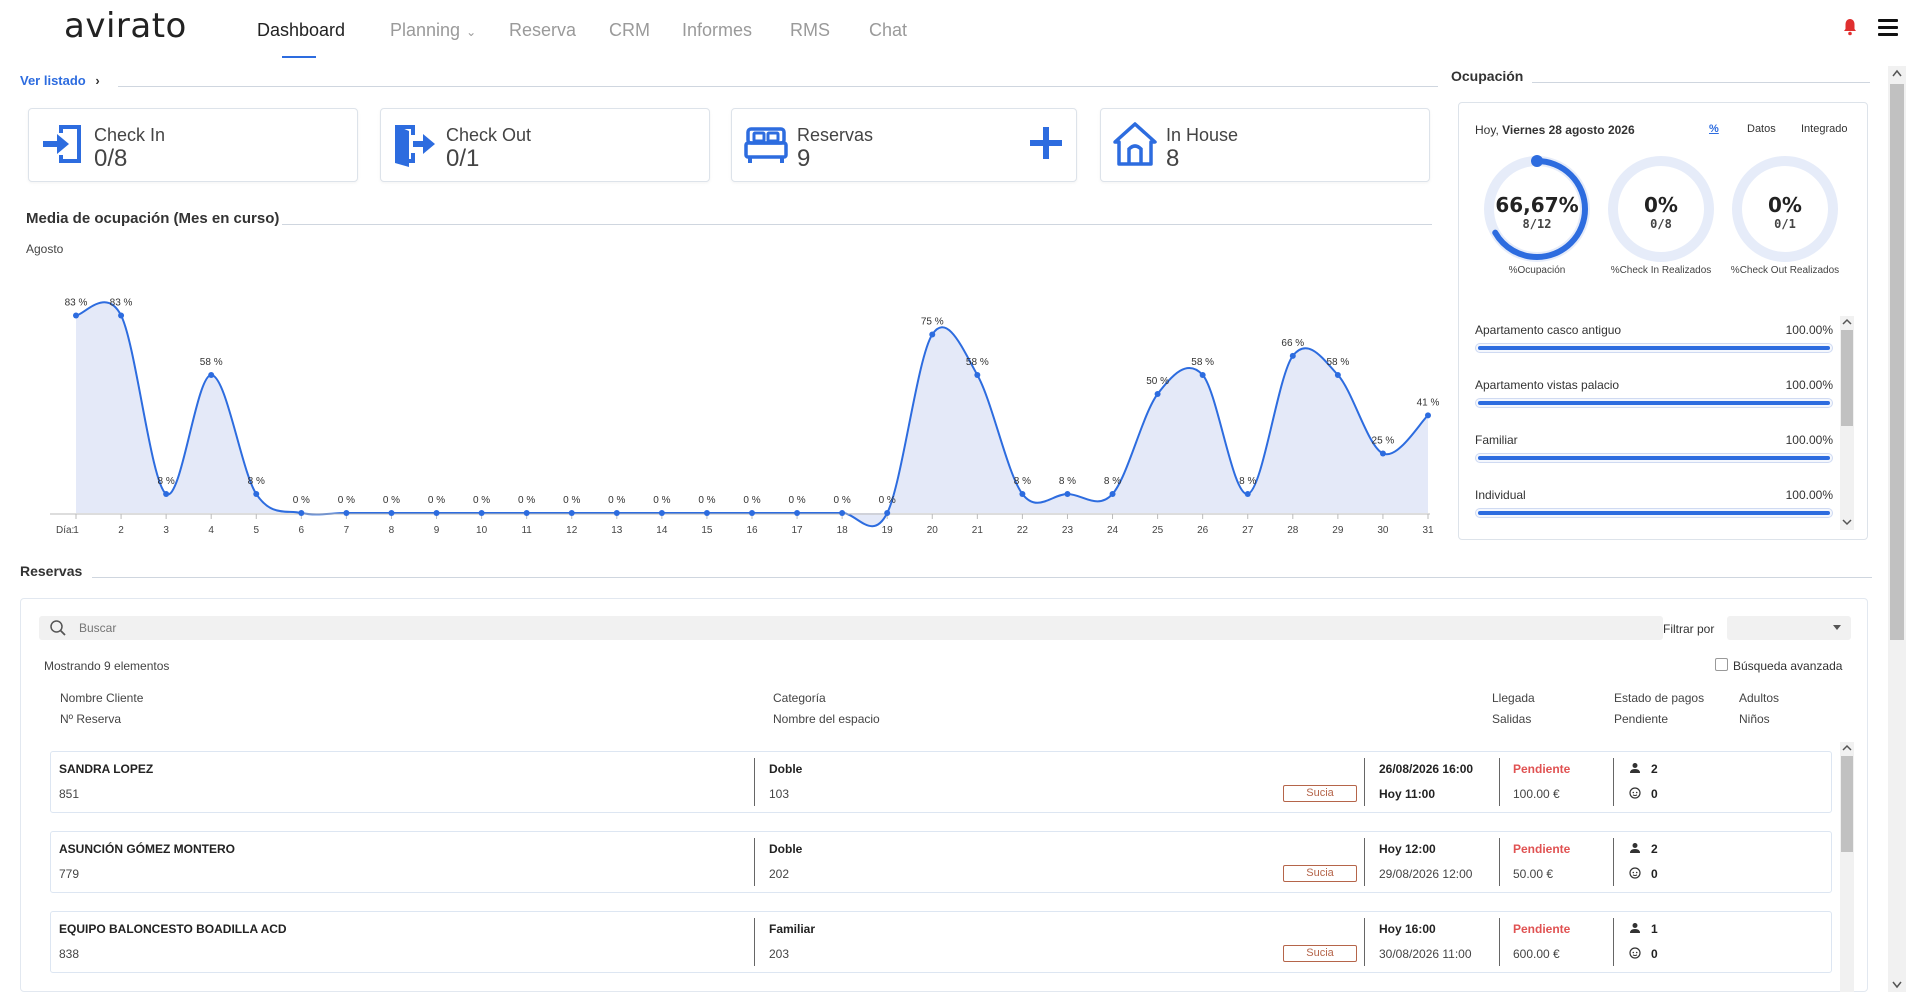  Describe the element at coordinates (542, 30) in the screenshot. I see `nav-reserva: Reserva` at that location.